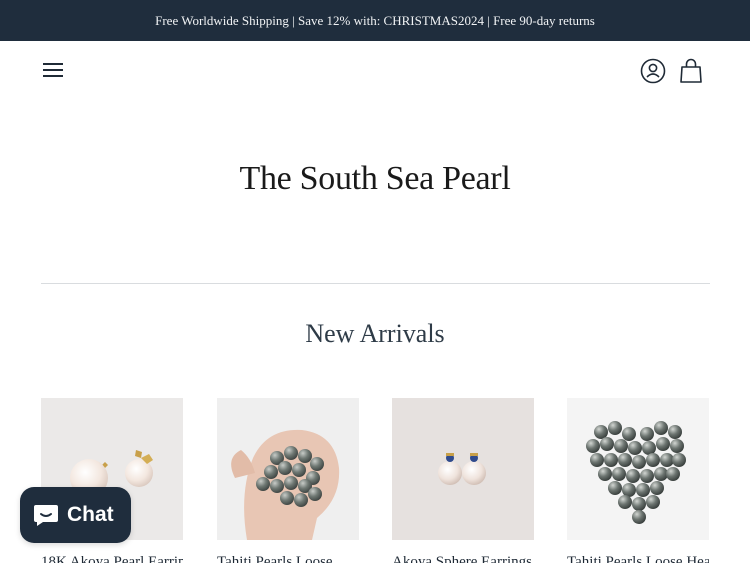 The height and width of the screenshot is (563, 750). I want to click on pearl-earrings-with-blue-stone-image, so click(463, 469).